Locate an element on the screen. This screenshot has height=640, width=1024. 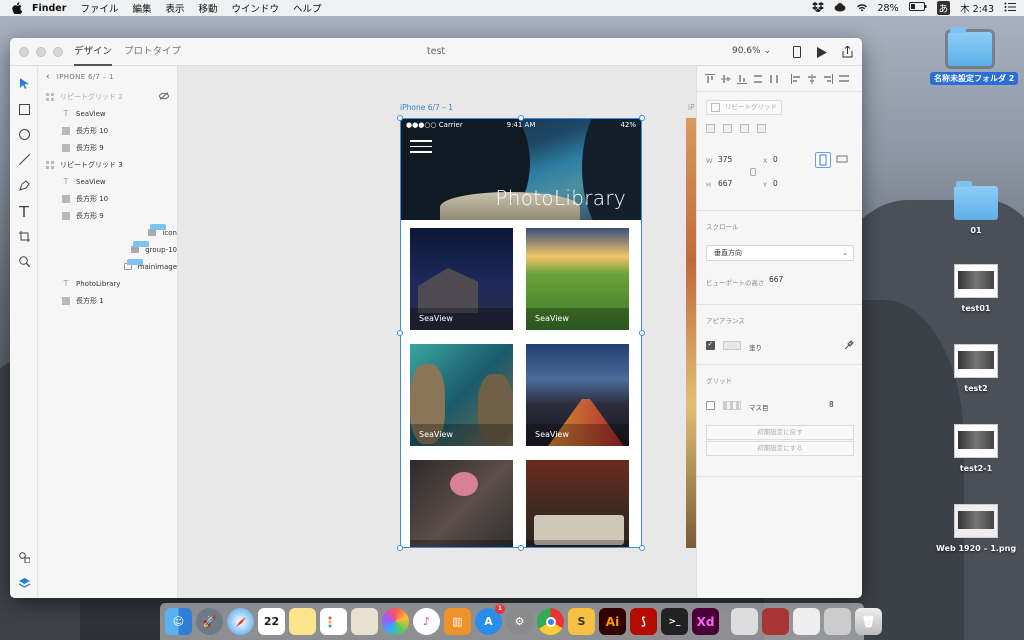
notification-center-icon is located at coordinates (1010, 8).